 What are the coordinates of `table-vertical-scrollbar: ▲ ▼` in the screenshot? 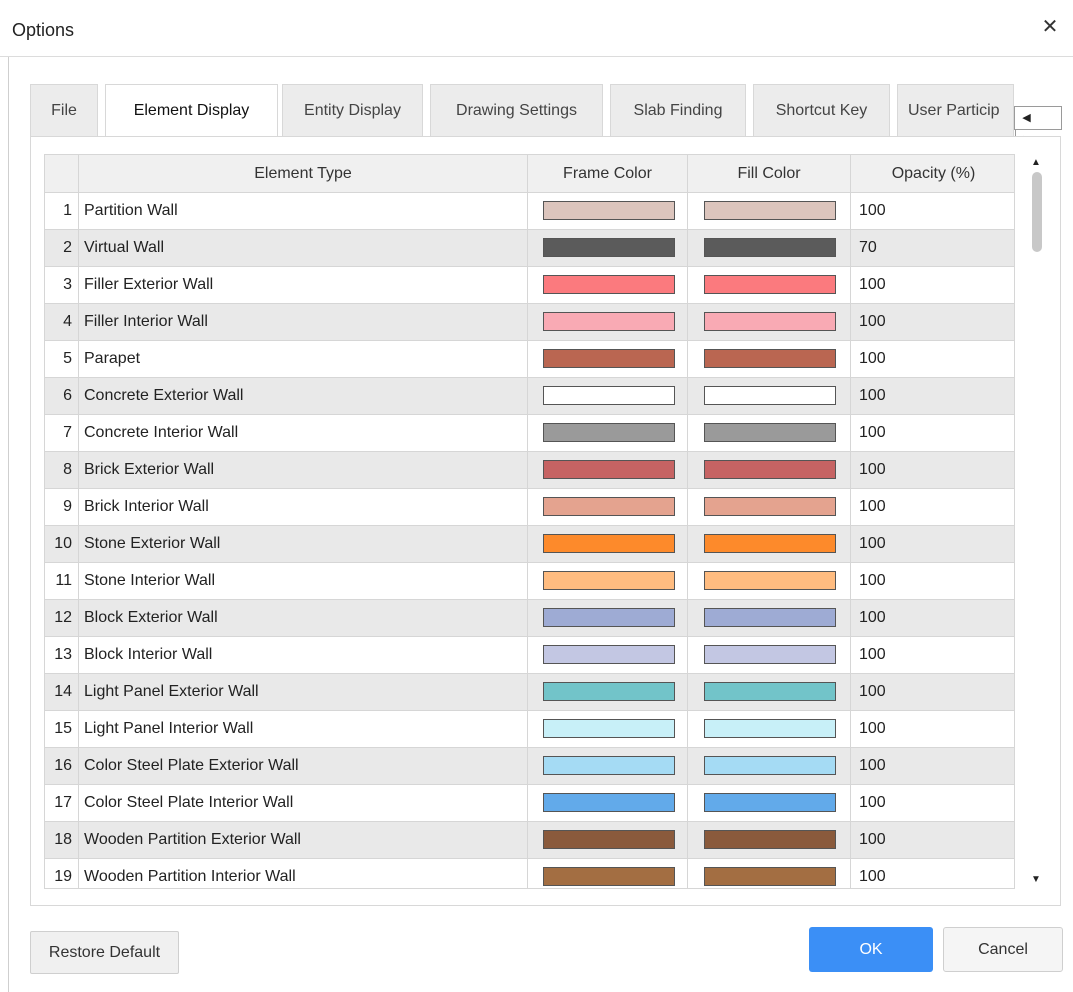 It's located at (1036, 521).